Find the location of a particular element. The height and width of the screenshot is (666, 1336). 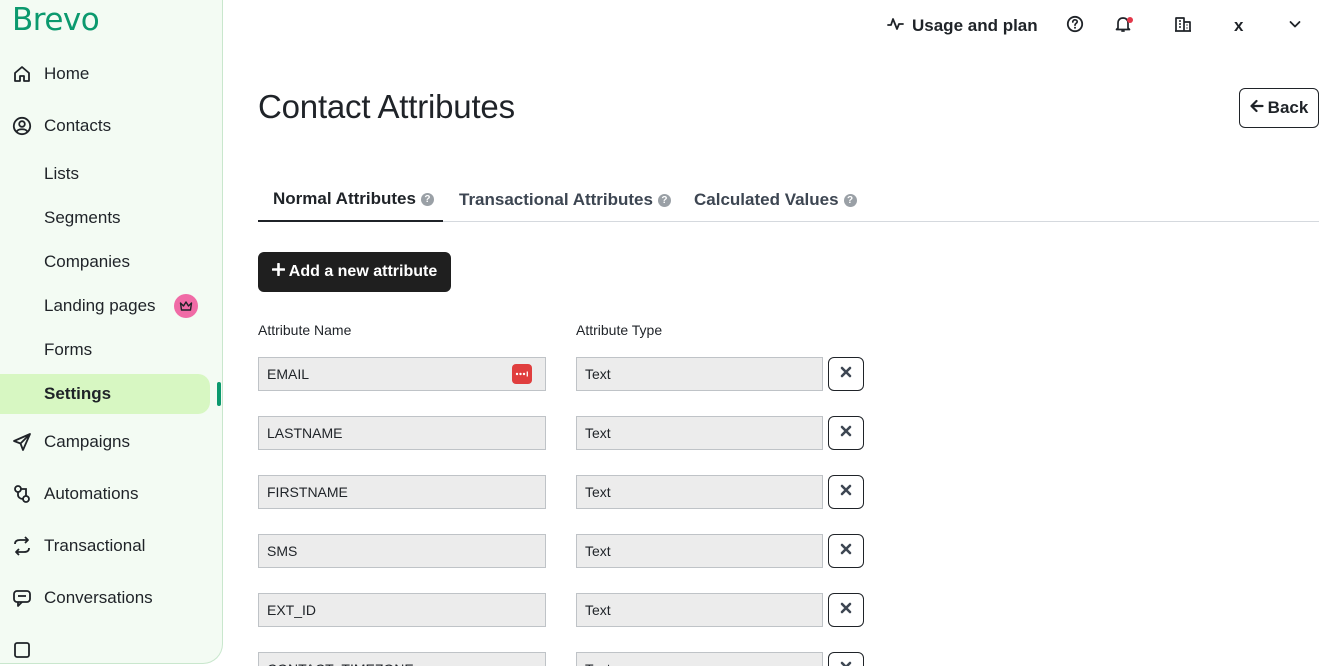

sidebar-item-label: Home is located at coordinates (67, 73).